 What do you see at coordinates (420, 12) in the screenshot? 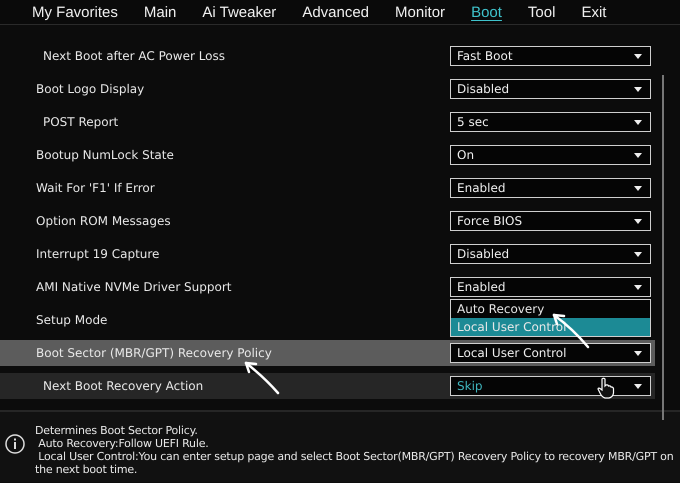
I see `tab: Monitor` at bounding box center [420, 12].